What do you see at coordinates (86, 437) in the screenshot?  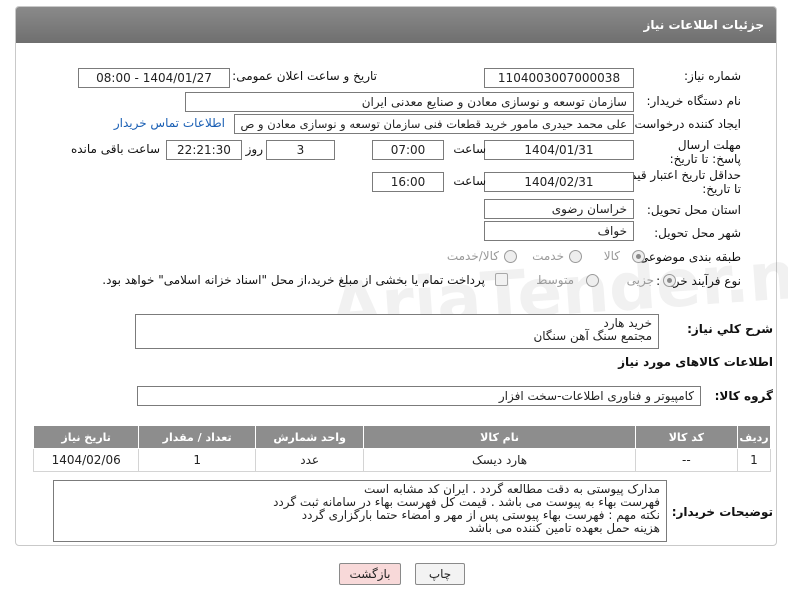 I see `col-date-header: تاریخ نیاز` at bounding box center [86, 437].